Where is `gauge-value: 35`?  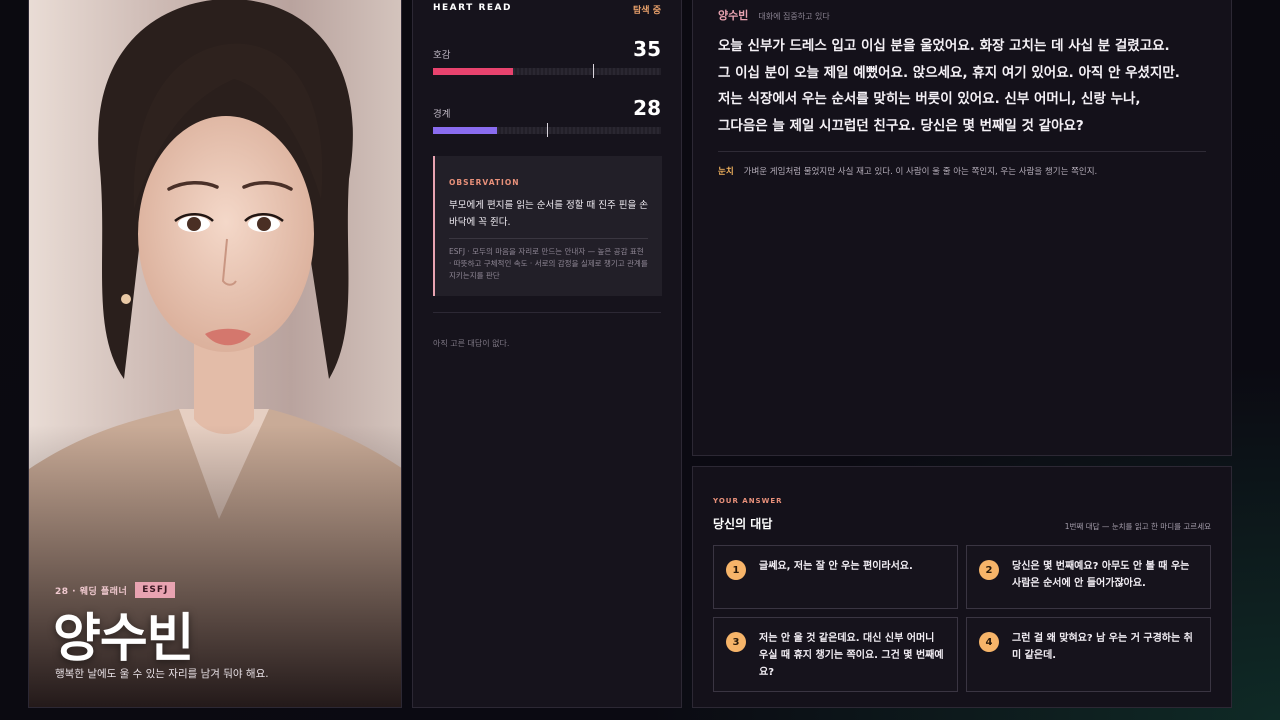
gauge-value: 35 is located at coordinates (647, 49).